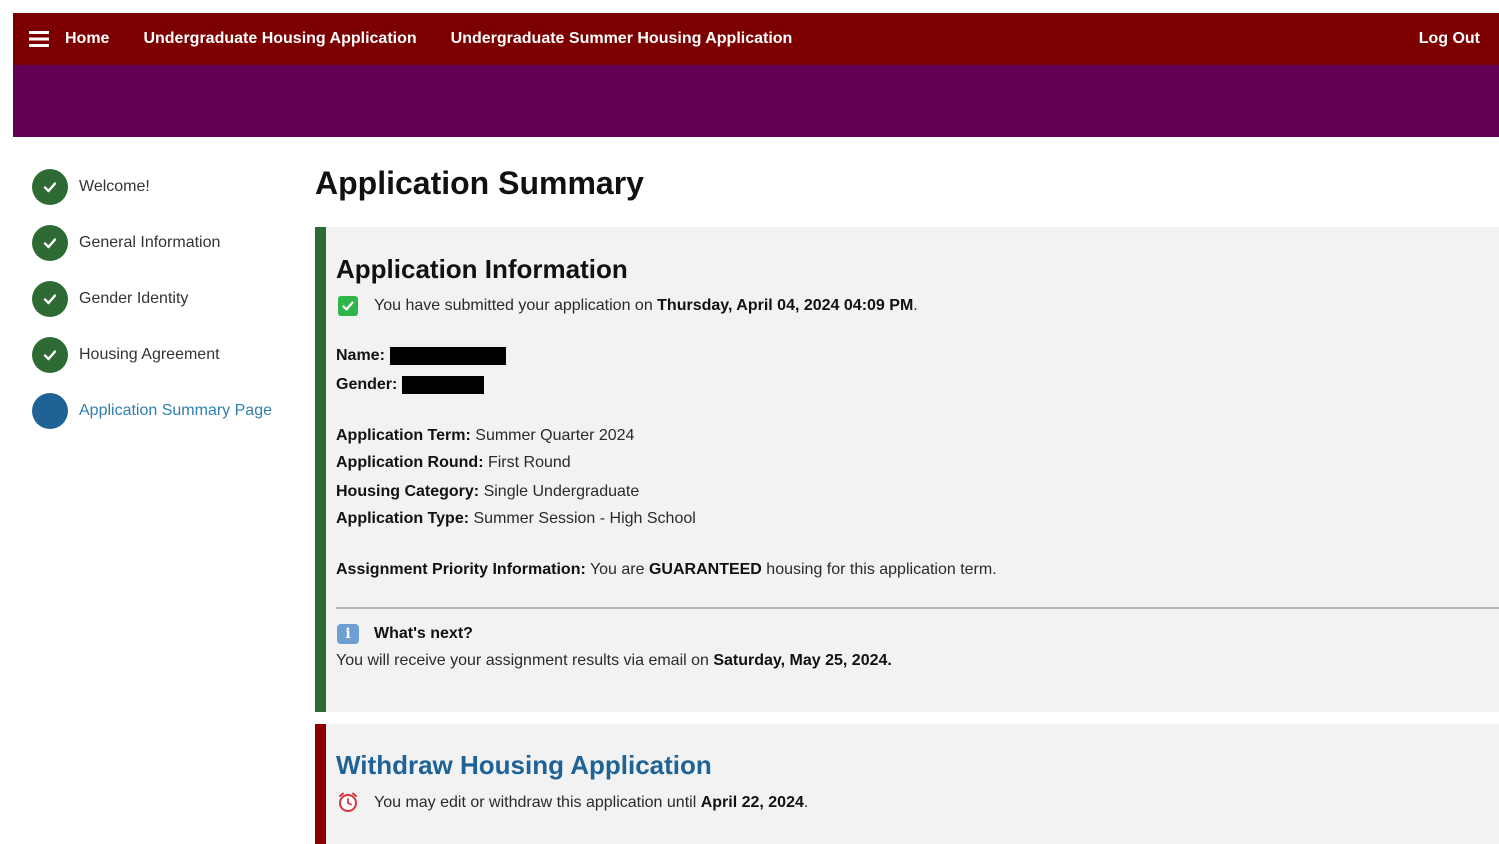  Describe the element at coordinates (756, 101) in the screenshot. I see `header-banner` at that location.